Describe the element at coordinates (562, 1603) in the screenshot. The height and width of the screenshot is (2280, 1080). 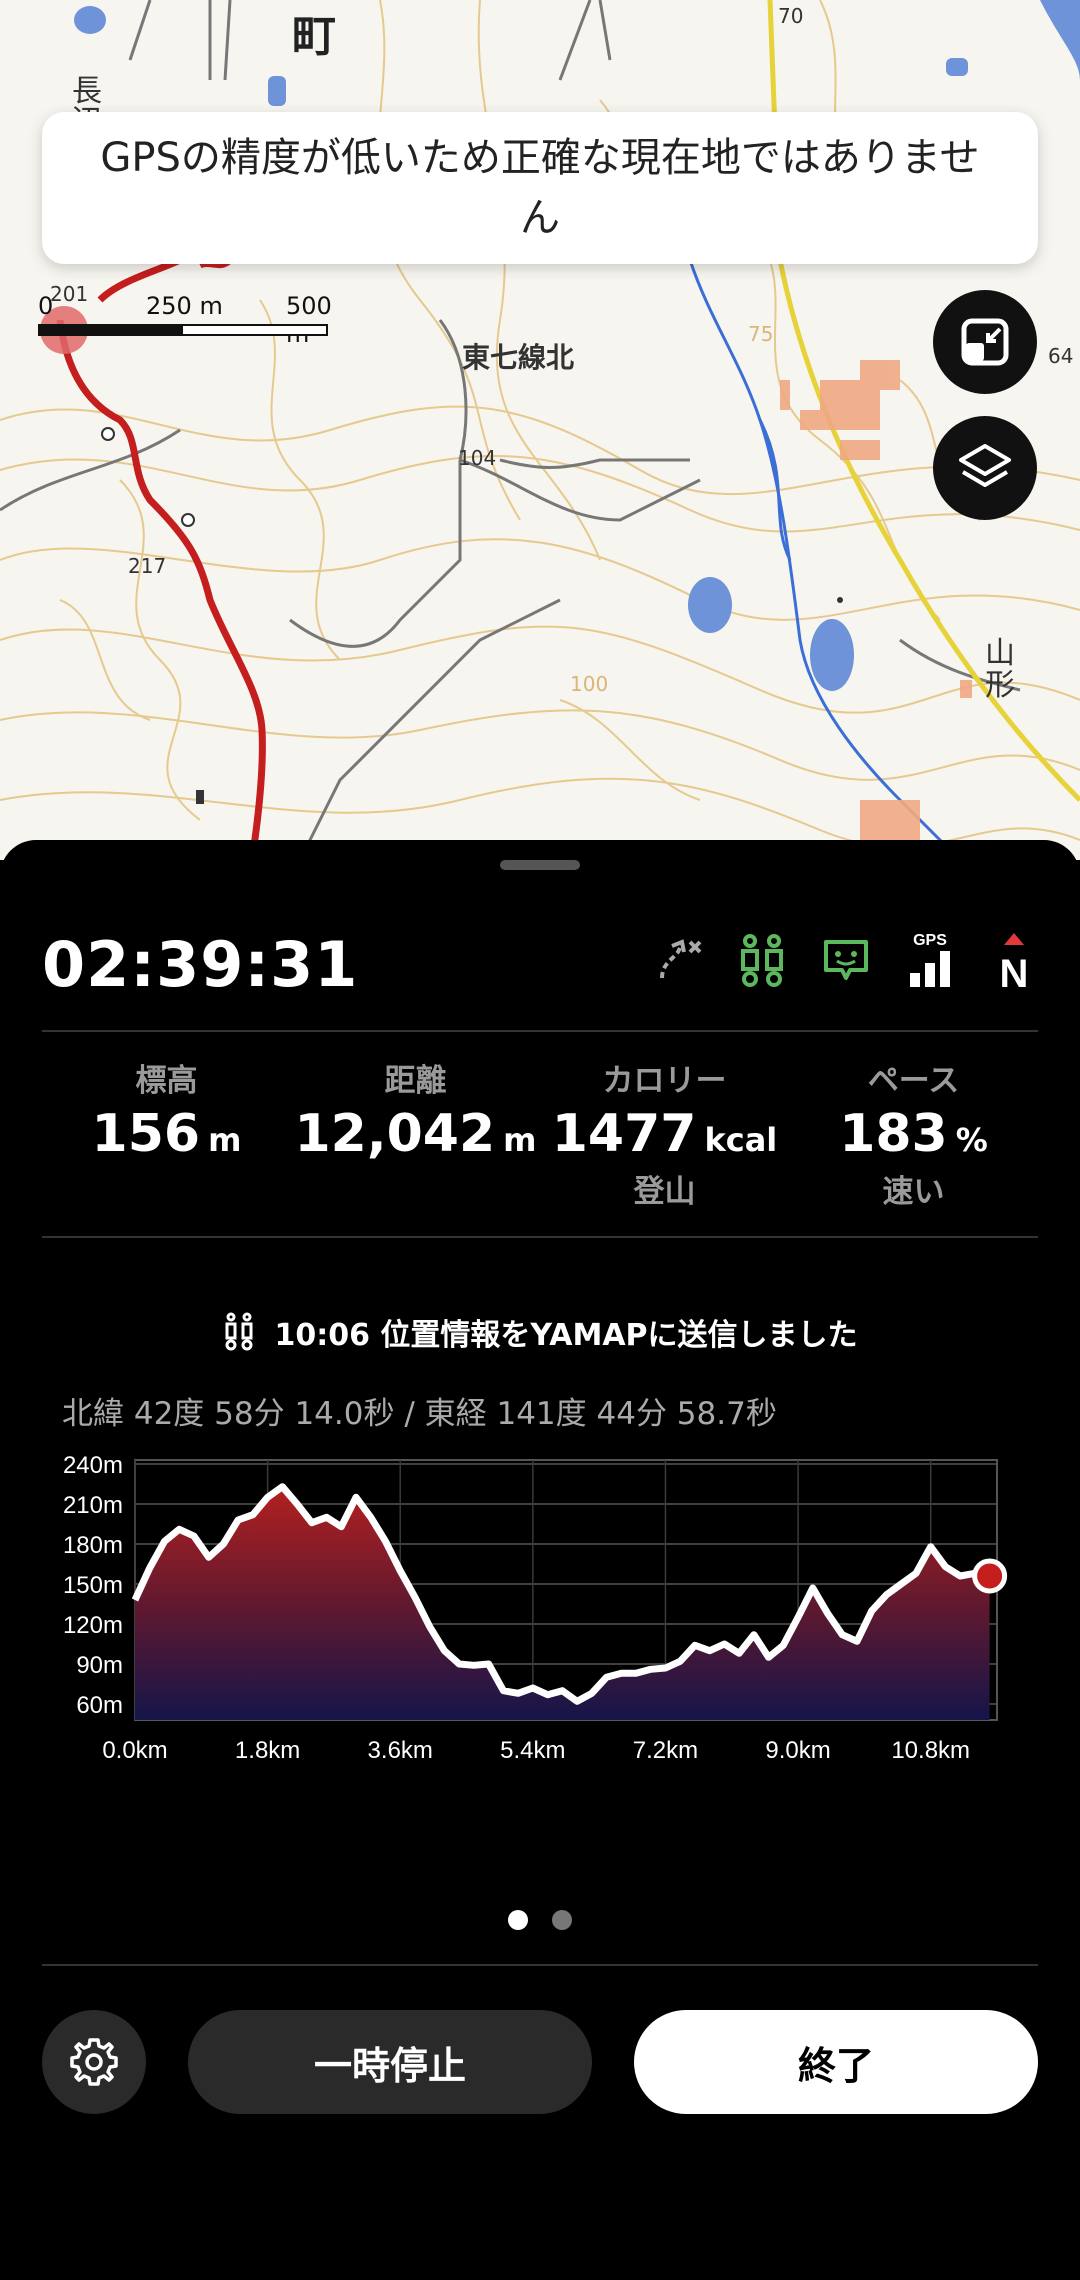
I see `elevation-area` at that location.